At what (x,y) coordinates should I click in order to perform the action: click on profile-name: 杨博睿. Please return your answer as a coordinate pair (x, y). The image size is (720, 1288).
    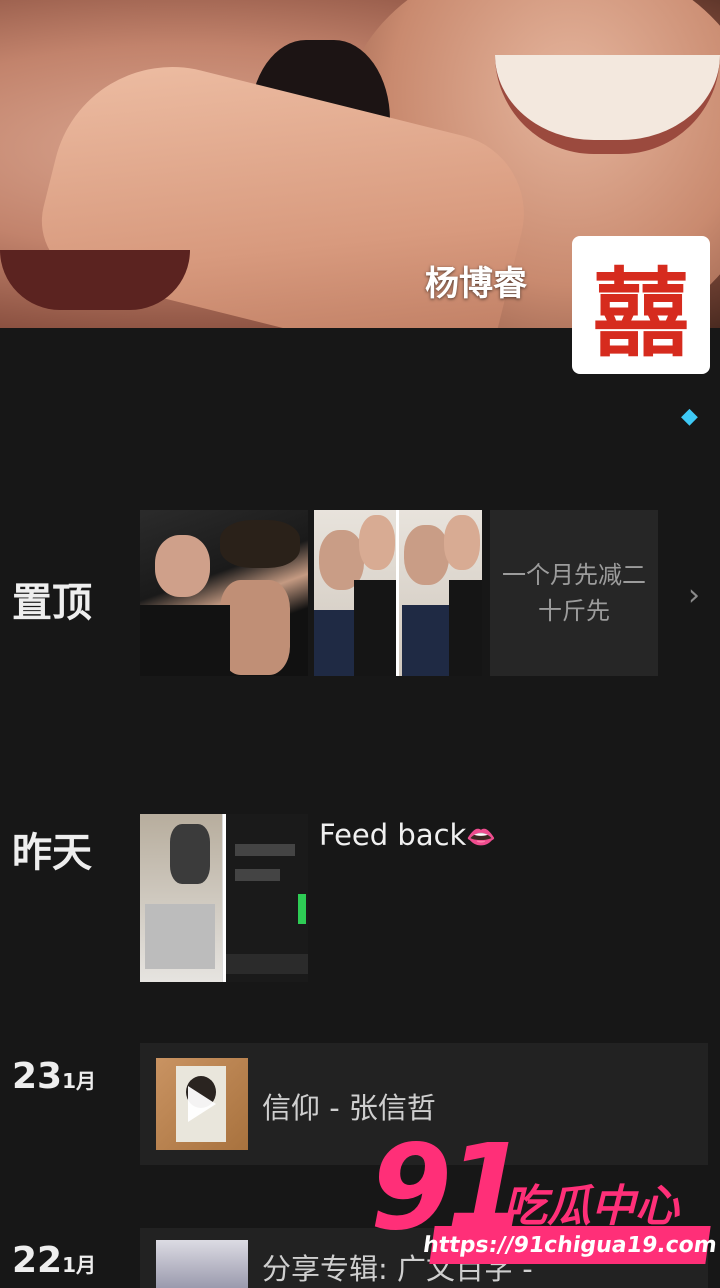
    Looking at the image, I should click on (476, 284).